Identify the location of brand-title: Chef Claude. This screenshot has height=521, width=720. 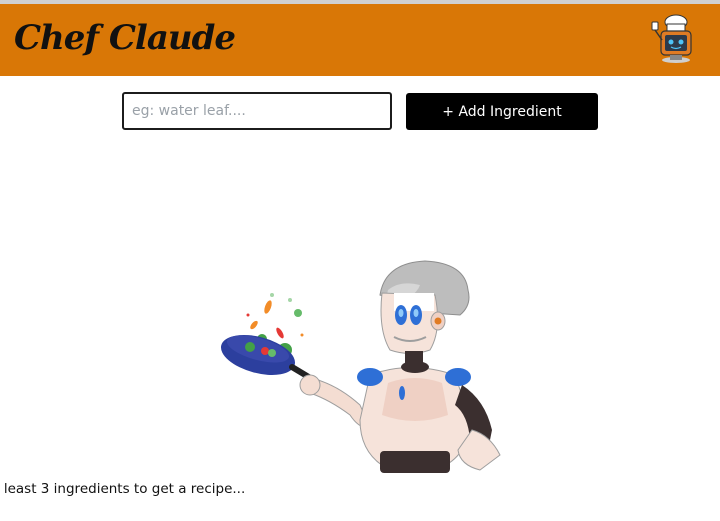
(125, 38).